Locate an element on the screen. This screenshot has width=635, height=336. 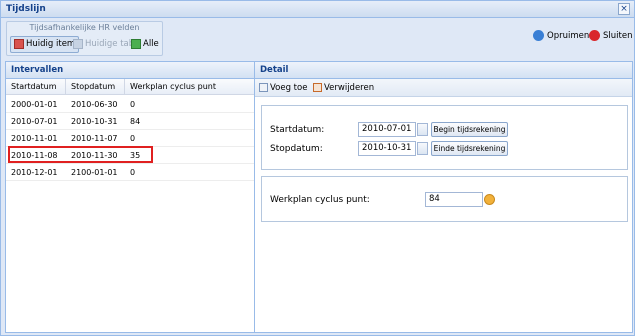
close-button: Sluiten is located at coordinates (610, 36).